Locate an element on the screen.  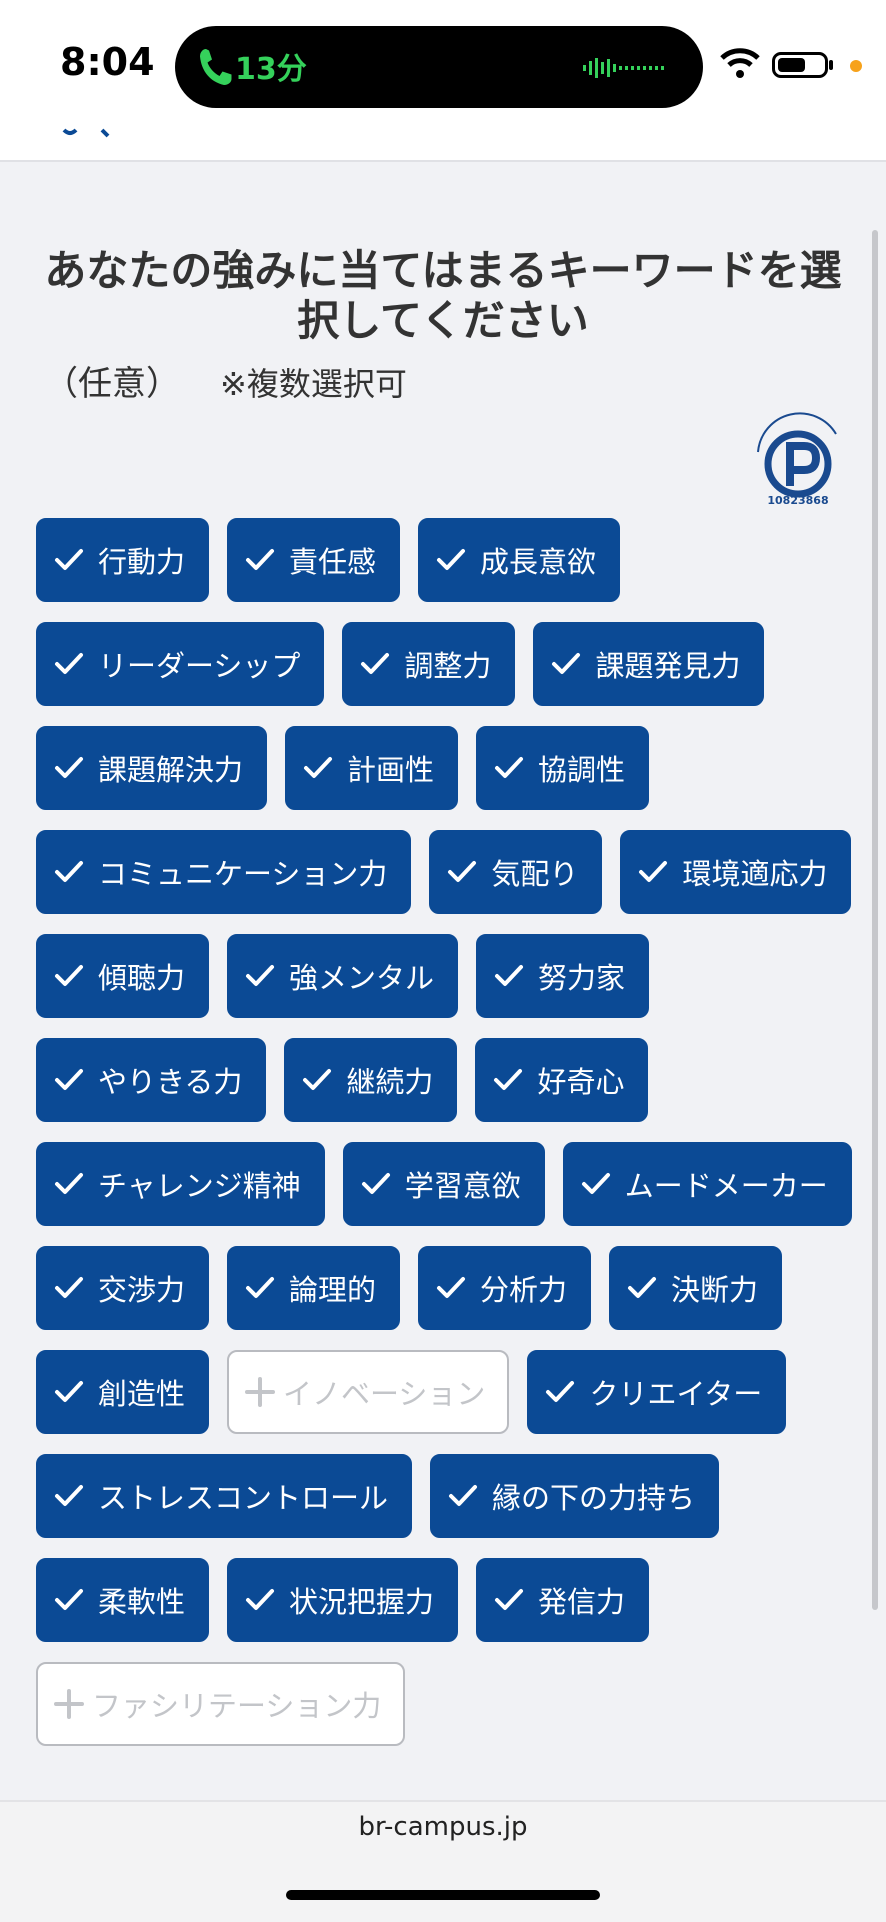
keyword-chip-label: 学習意欲 is located at coordinates (462, 1186).